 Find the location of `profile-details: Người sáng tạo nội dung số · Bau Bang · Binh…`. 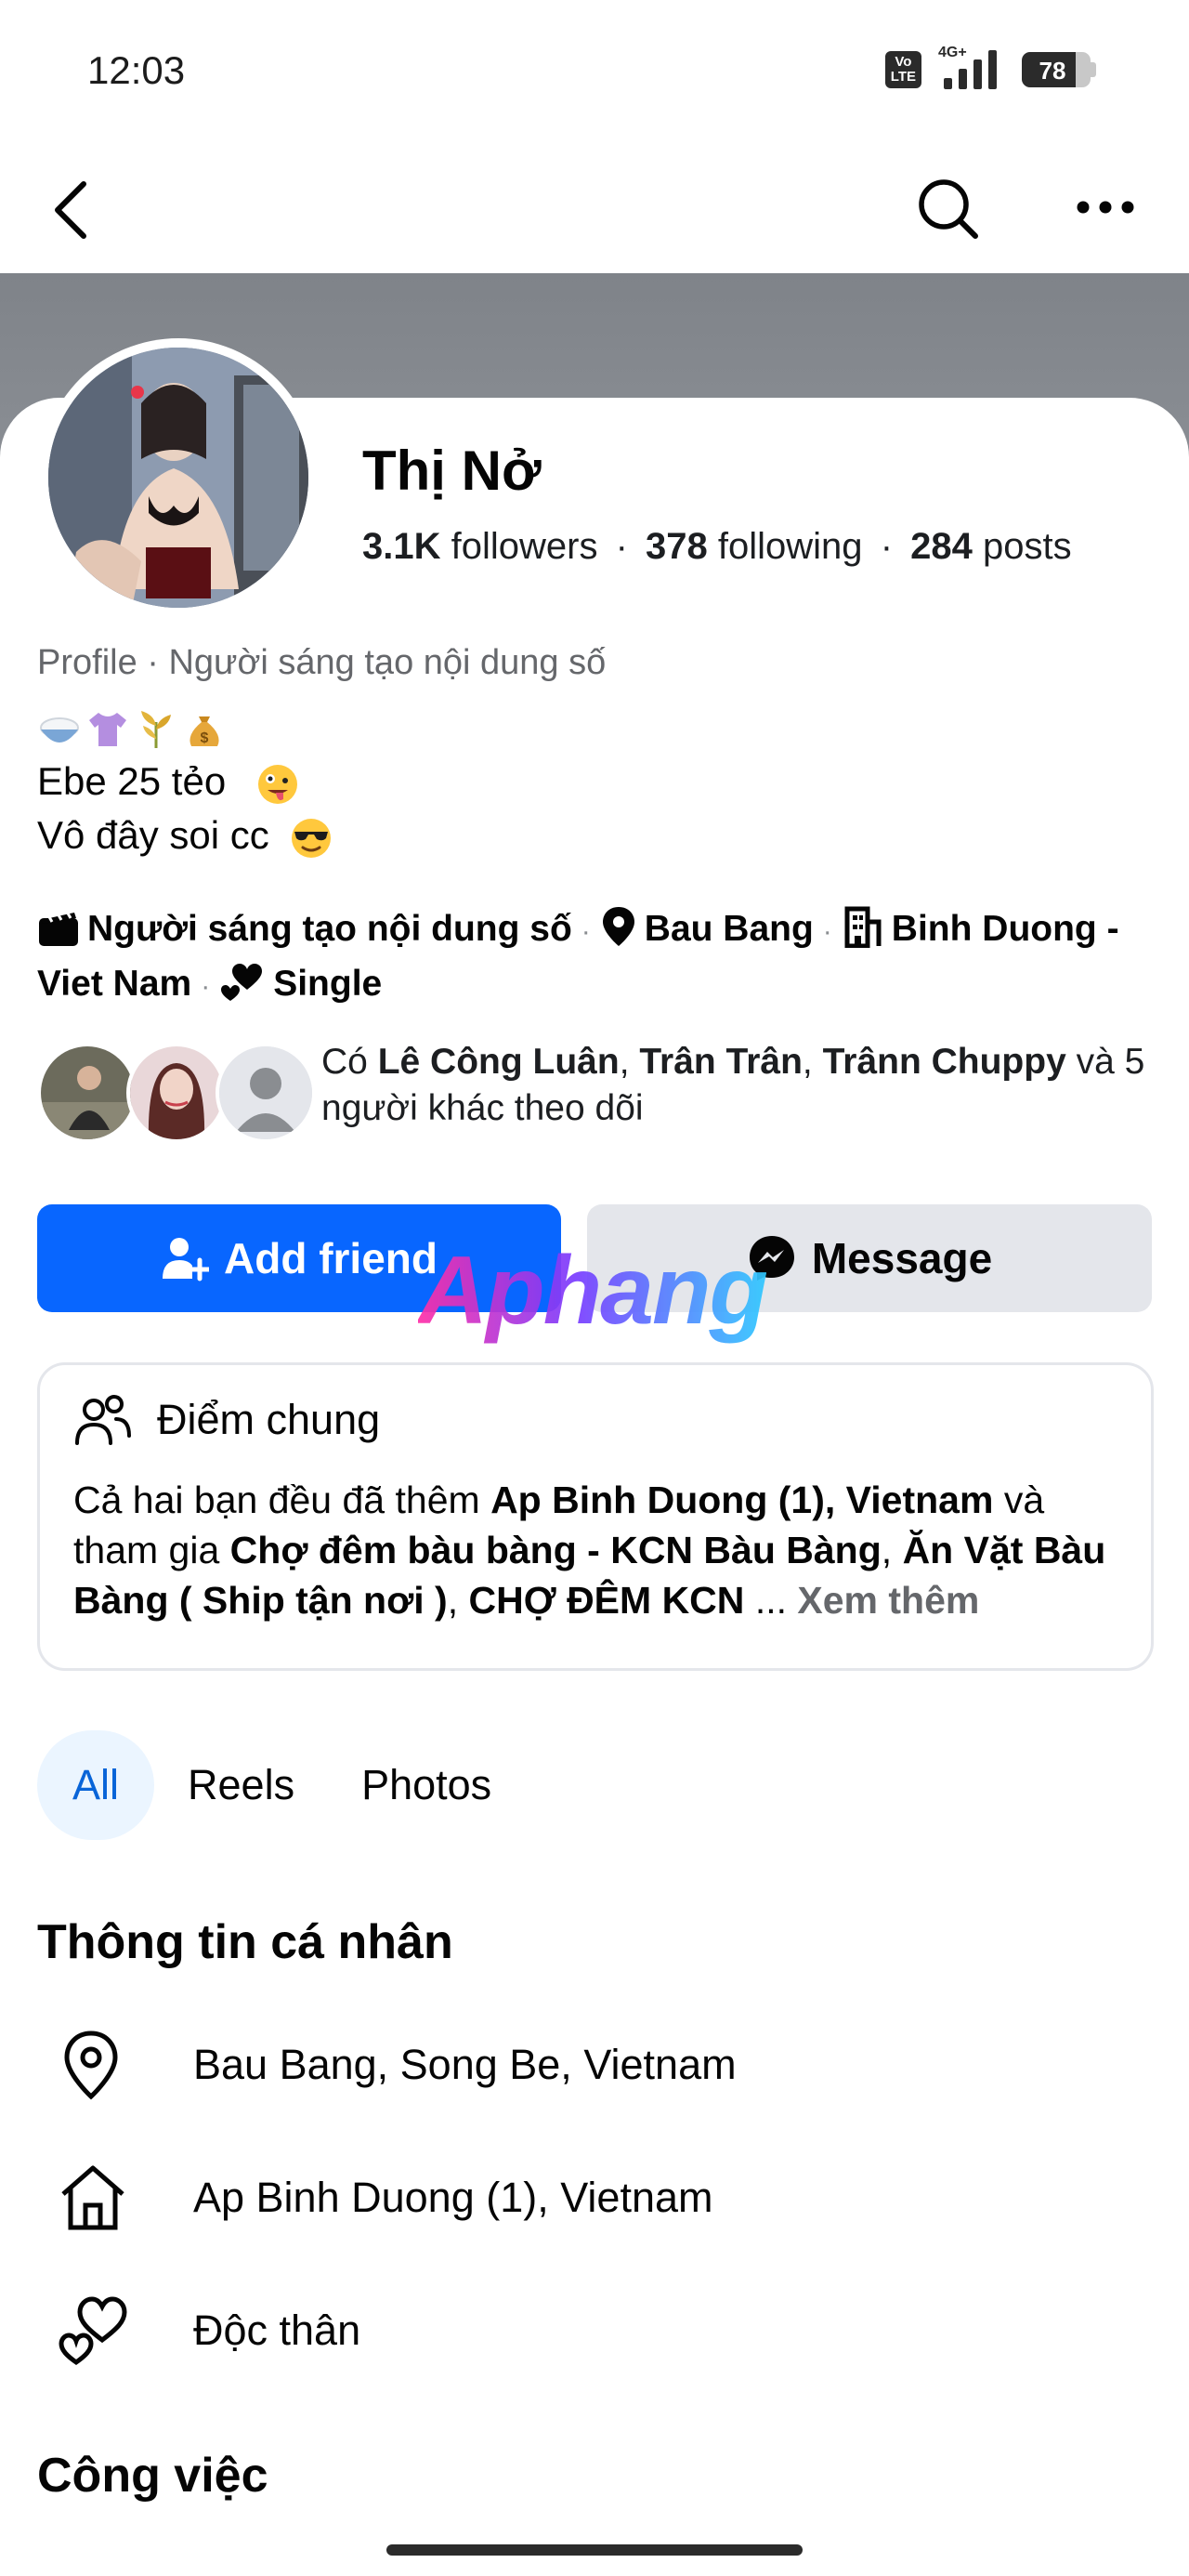

profile-details: Người sáng tạo nội dung số · Bau Bang · Binh… is located at coordinates (599, 958).